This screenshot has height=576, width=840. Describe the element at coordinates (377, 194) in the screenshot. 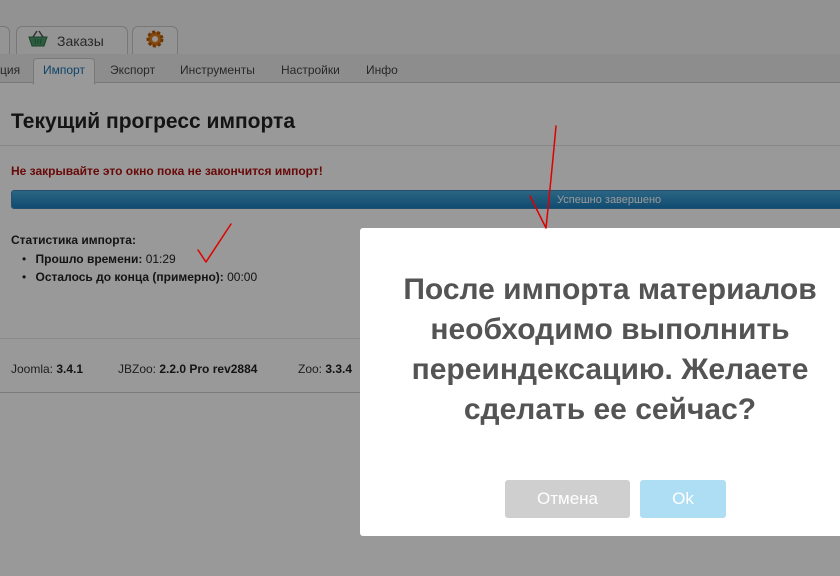

I see `annotation-marks` at that location.